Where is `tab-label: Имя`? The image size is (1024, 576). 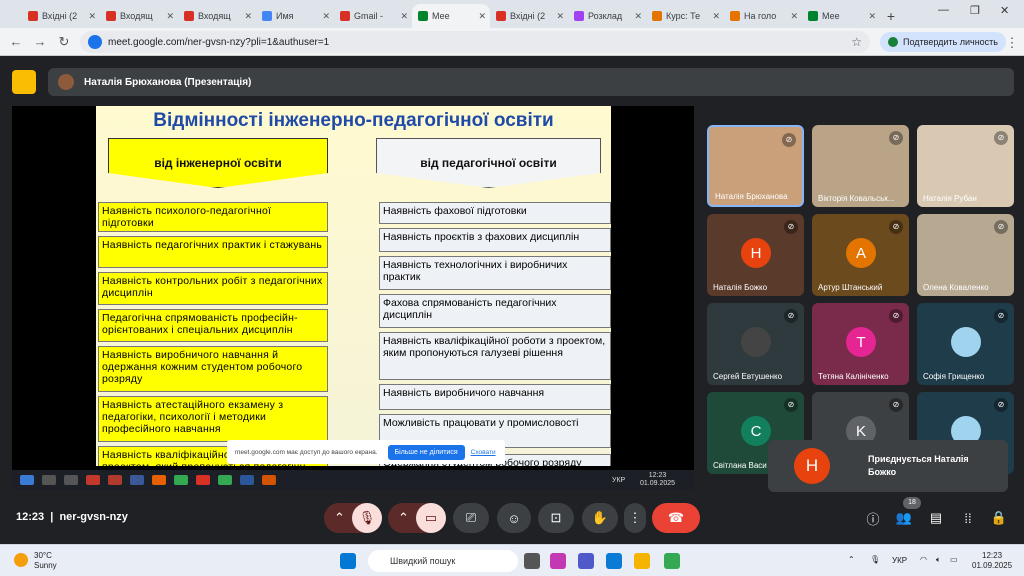 tab-label: Имя is located at coordinates (285, 16).